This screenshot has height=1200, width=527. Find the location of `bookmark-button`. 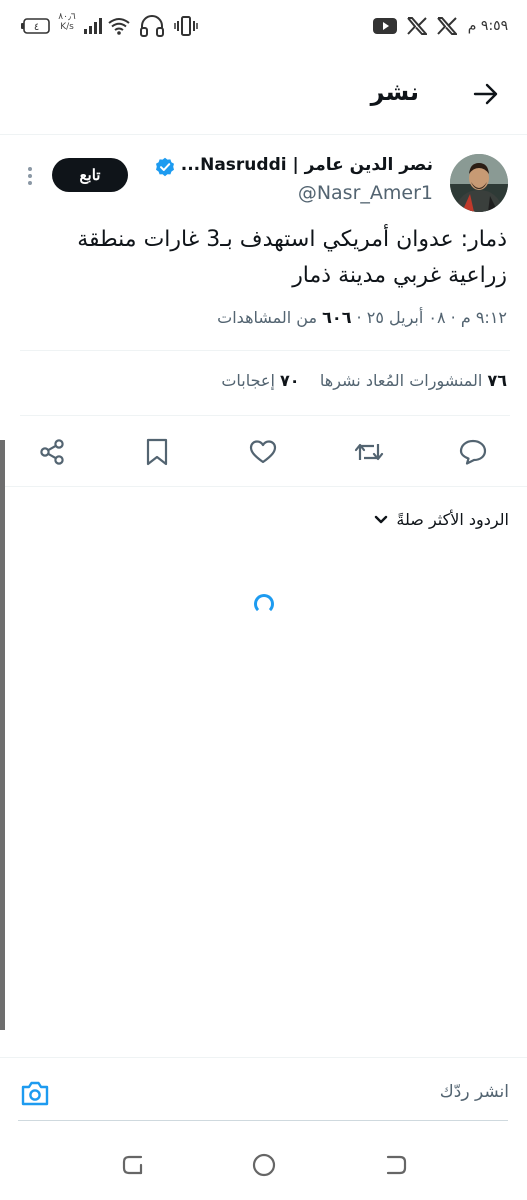

bookmark-button is located at coordinates (157, 452).